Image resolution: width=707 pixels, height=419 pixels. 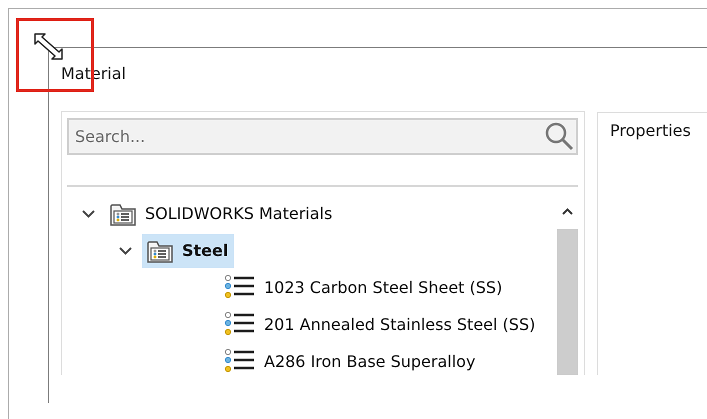 What do you see at coordinates (240, 361) in the screenshot?
I see `material-list-icon` at bounding box center [240, 361].